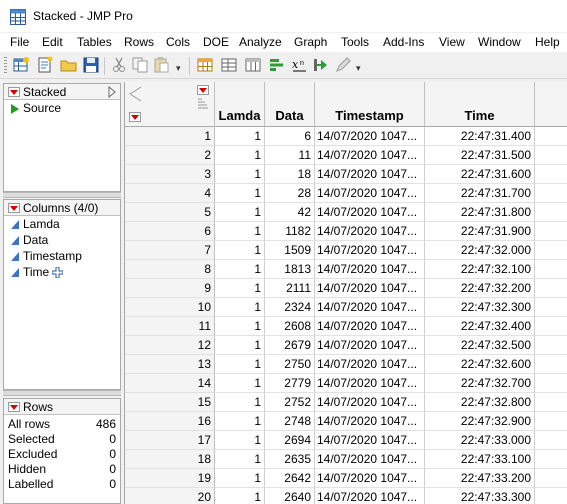 This screenshot has height=504, width=567. I want to click on cell-data: 6, so click(290, 136).